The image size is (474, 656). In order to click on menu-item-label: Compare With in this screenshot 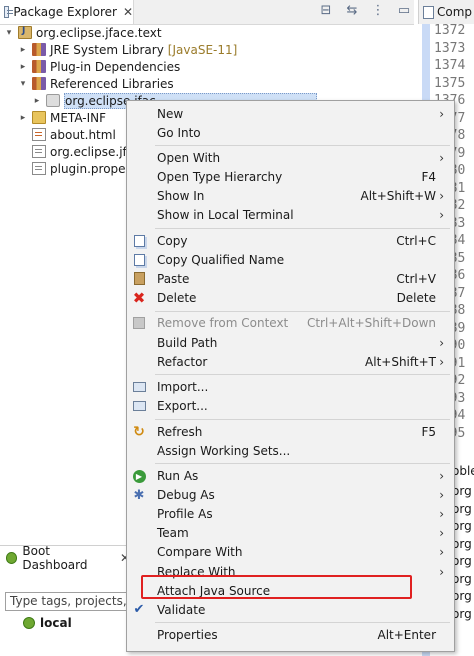, I will do `click(200, 552)`.